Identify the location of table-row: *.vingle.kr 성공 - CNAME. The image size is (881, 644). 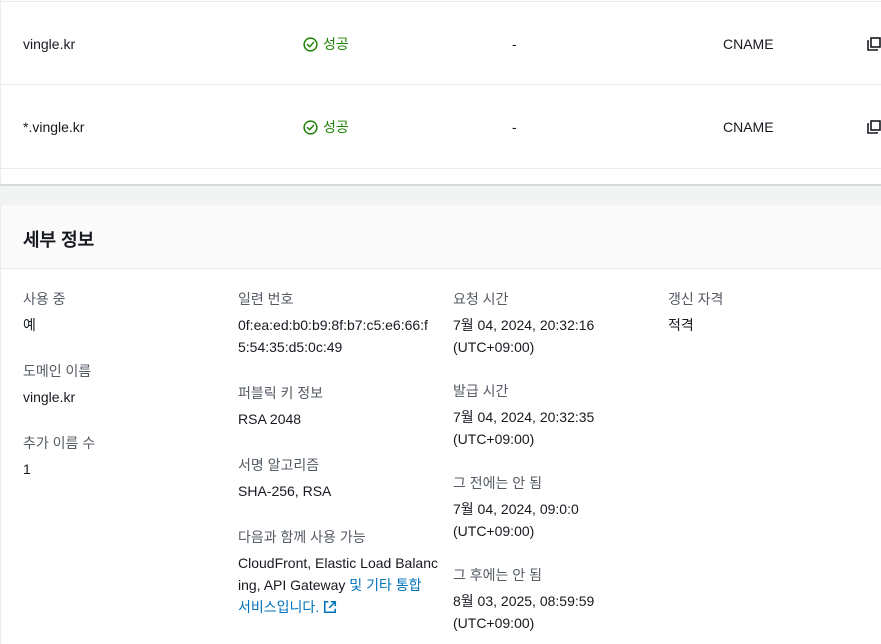
(441, 127).